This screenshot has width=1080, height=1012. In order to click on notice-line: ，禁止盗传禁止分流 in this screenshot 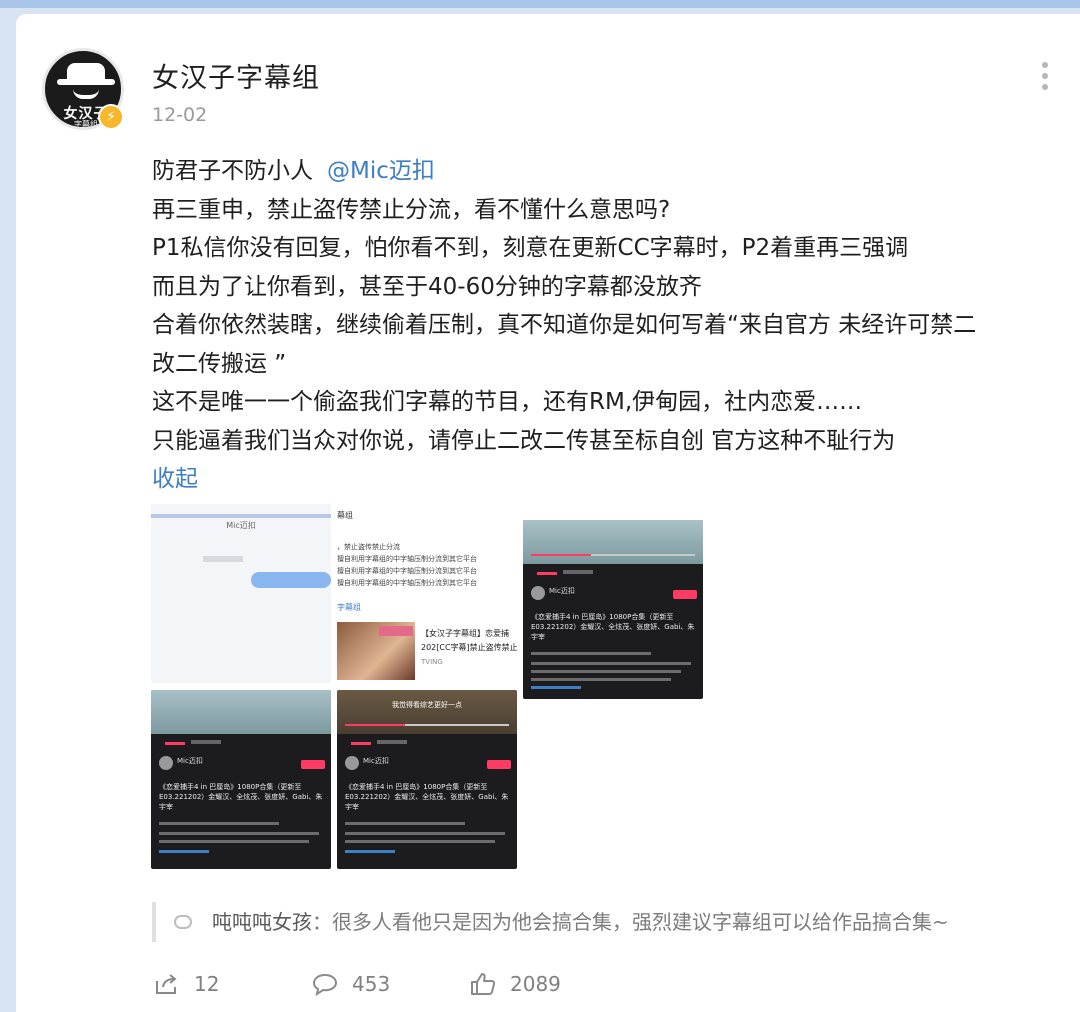, I will do `click(368, 547)`.